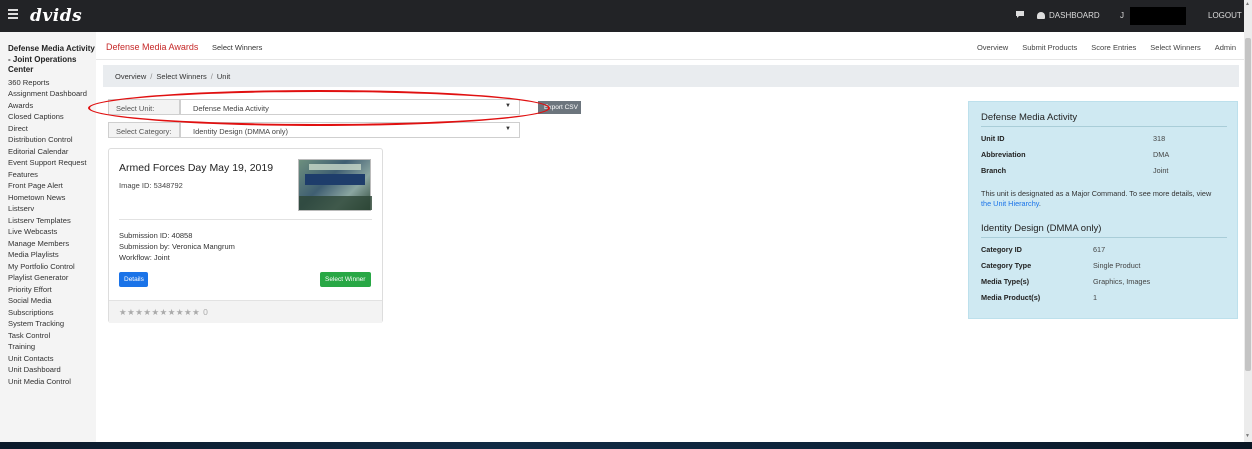  I want to click on menu-icon, so click(13, 15).